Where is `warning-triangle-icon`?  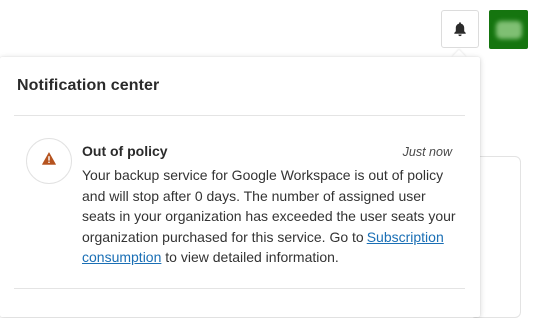 warning-triangle-icon is located at coordinates (49, 161).